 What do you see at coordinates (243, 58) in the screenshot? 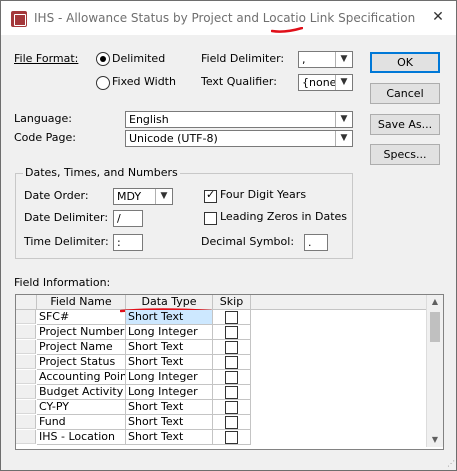
I see `field-delimiter-label: Field Delimiter:` at bounding box center [243, 58].